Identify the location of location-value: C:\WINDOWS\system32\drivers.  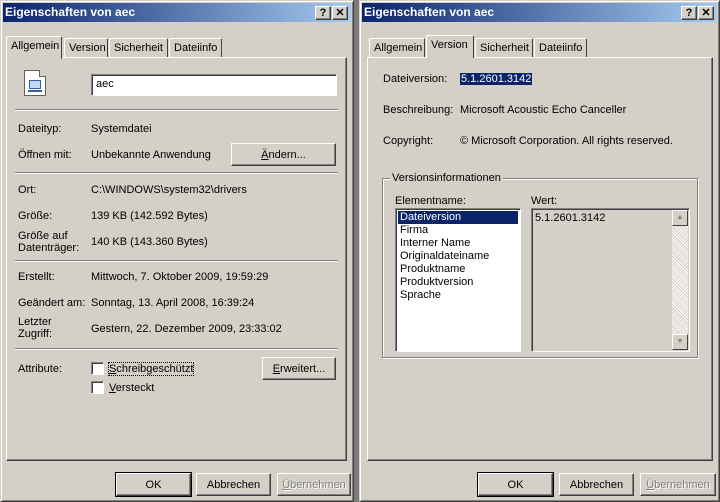
(169, 190).